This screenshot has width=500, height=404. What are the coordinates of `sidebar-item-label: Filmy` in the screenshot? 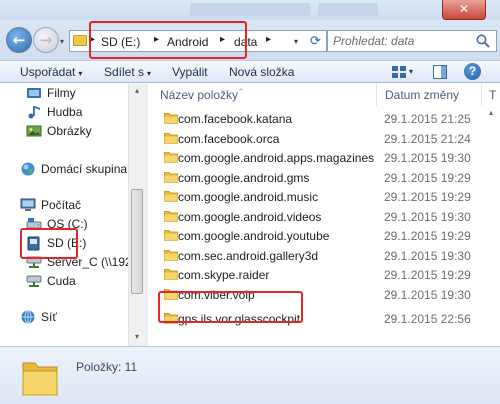 It's located at (61, 93).